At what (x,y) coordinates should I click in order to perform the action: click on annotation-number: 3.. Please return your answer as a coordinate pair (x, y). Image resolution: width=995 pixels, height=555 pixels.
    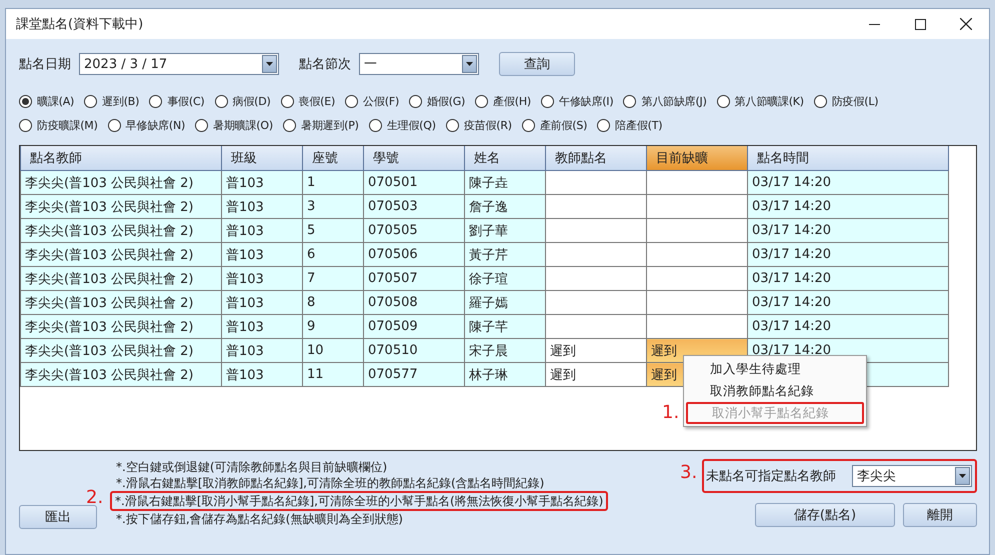
    Looking at the image, I should click on (689, 472).